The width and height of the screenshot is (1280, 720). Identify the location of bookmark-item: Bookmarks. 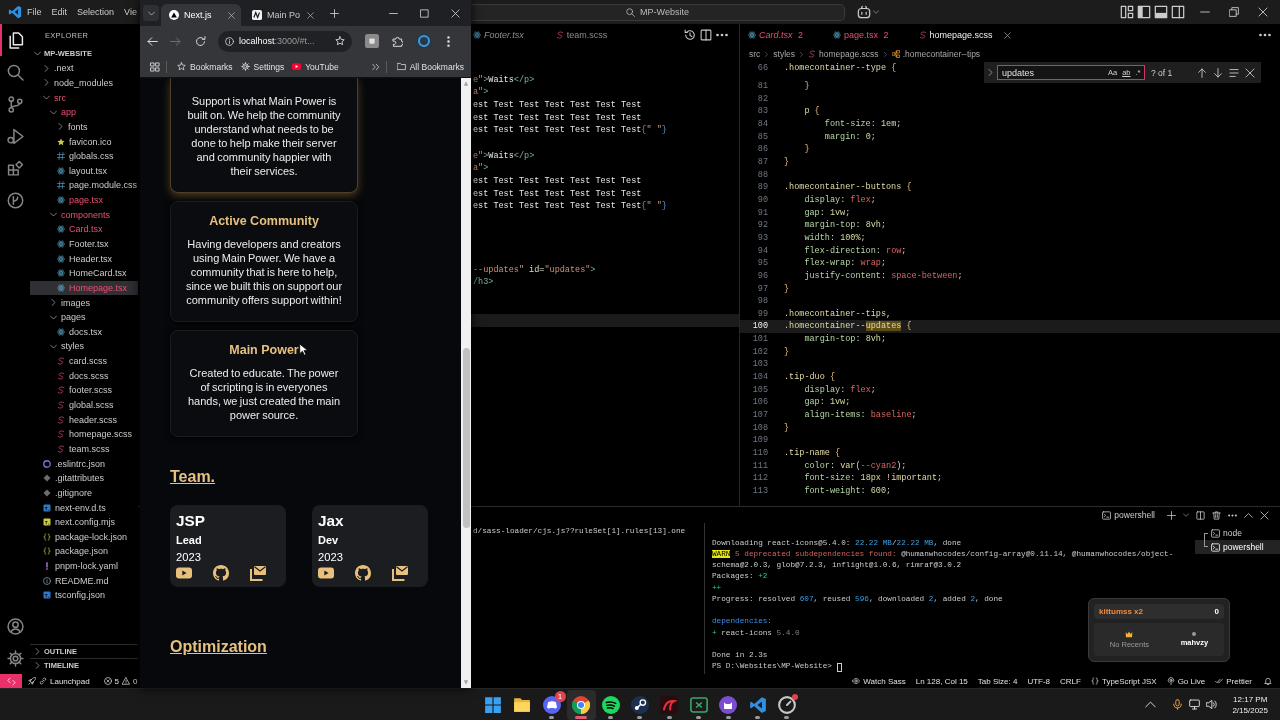
(205, 66).